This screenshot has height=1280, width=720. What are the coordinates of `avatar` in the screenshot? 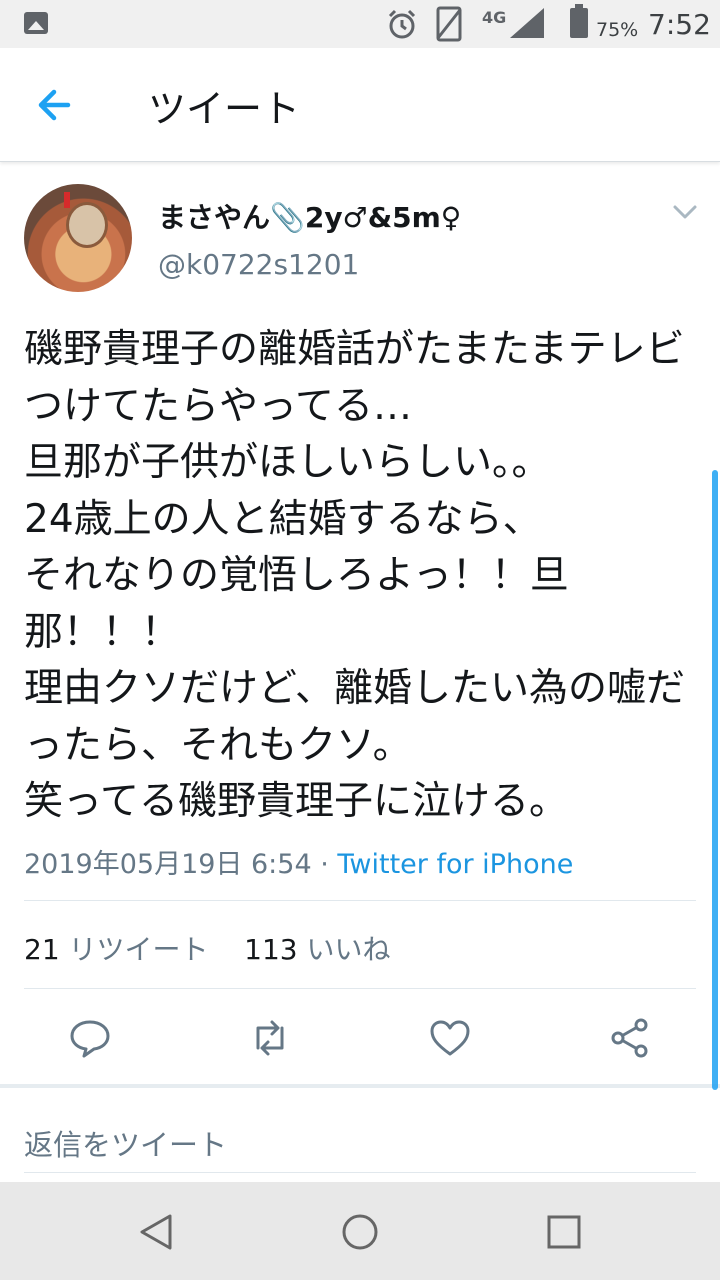 It's located at (78, 238).